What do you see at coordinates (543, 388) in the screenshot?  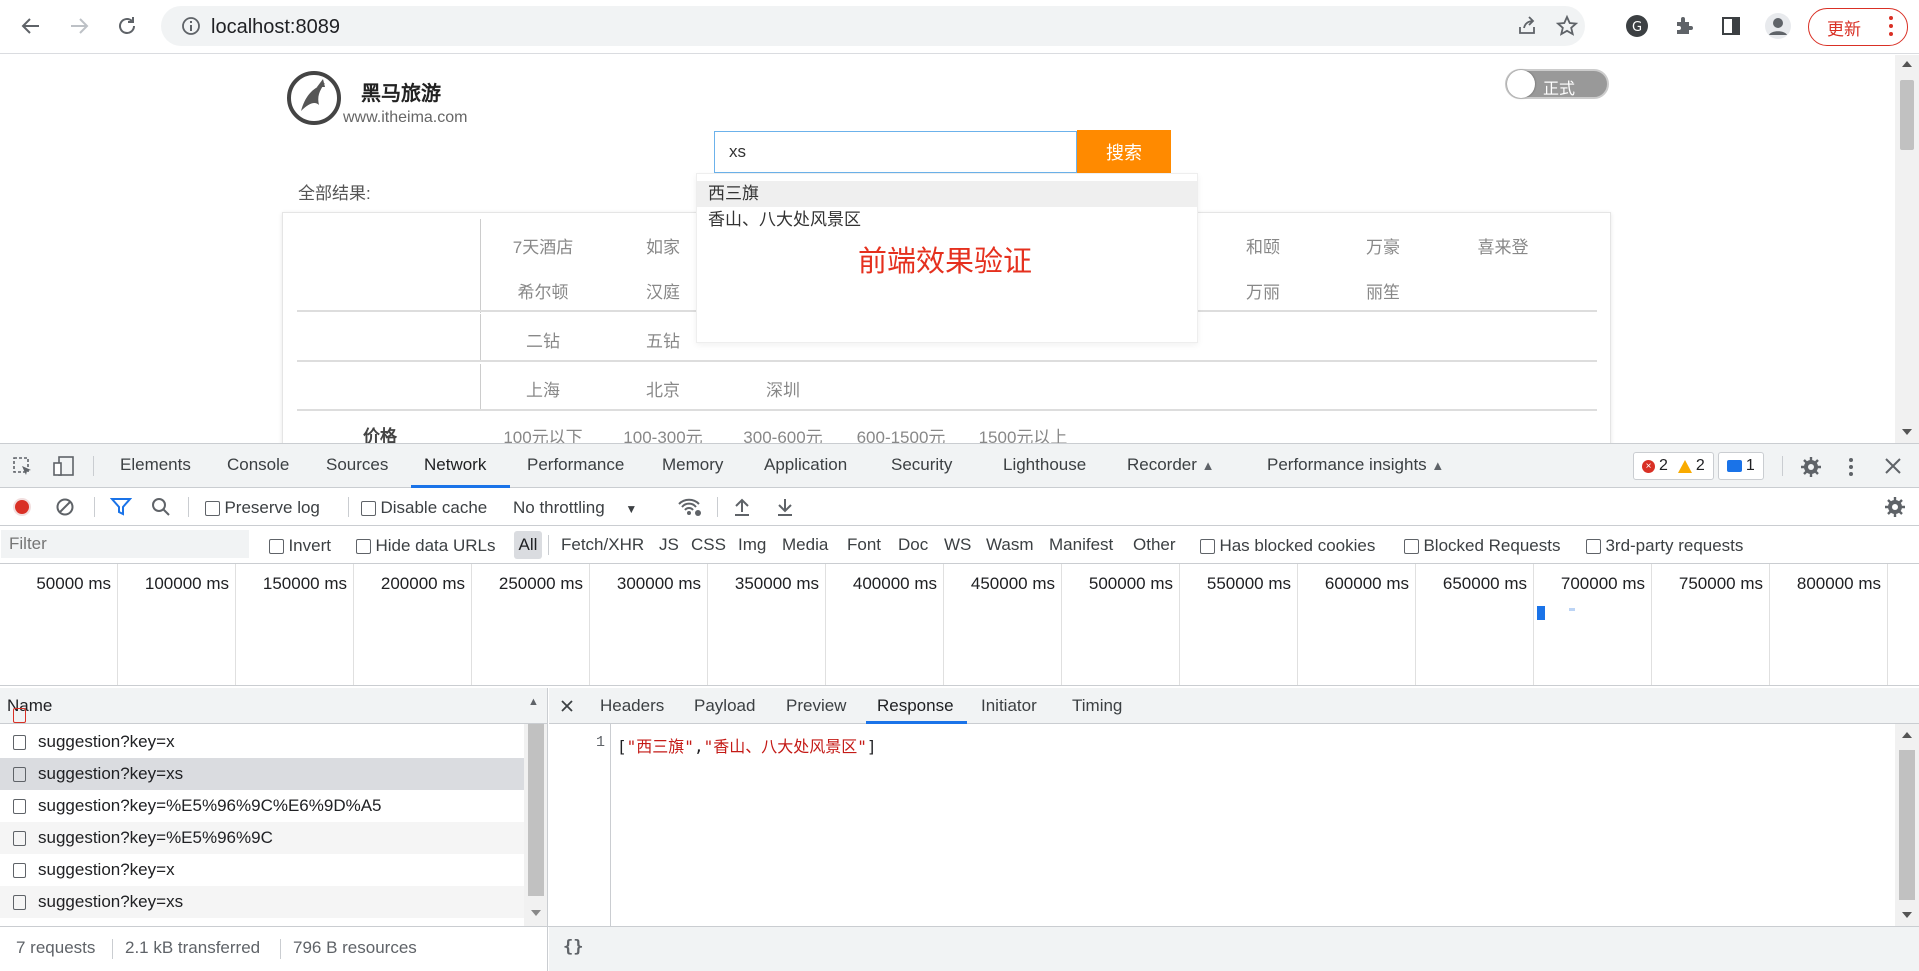 I see `city-option: 上海` at bounding box center [543, 388].